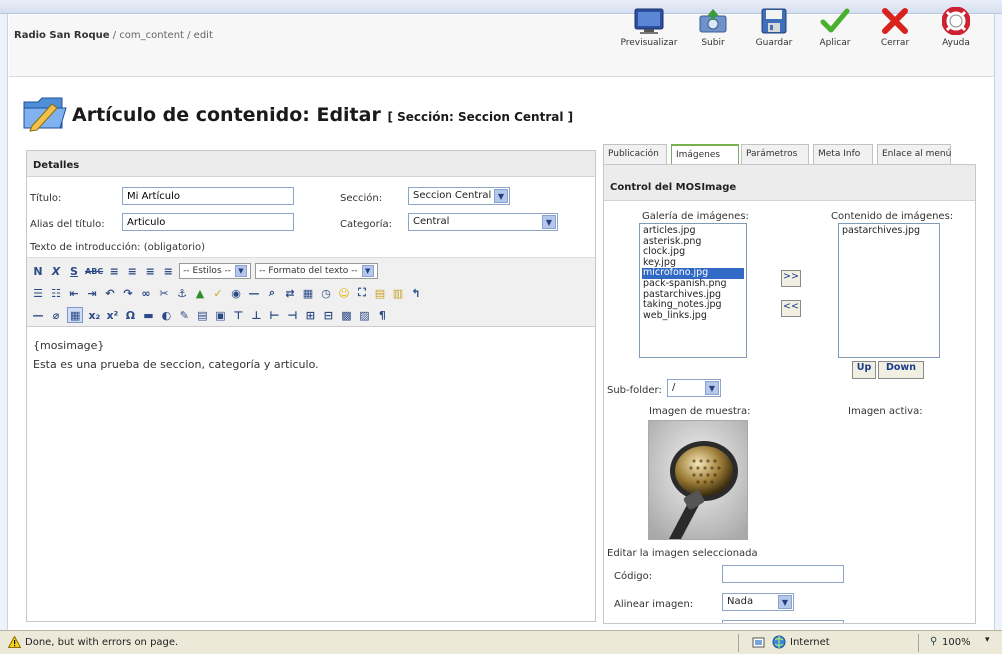  I want to click on move-up-button: Up, so click(864, 370).